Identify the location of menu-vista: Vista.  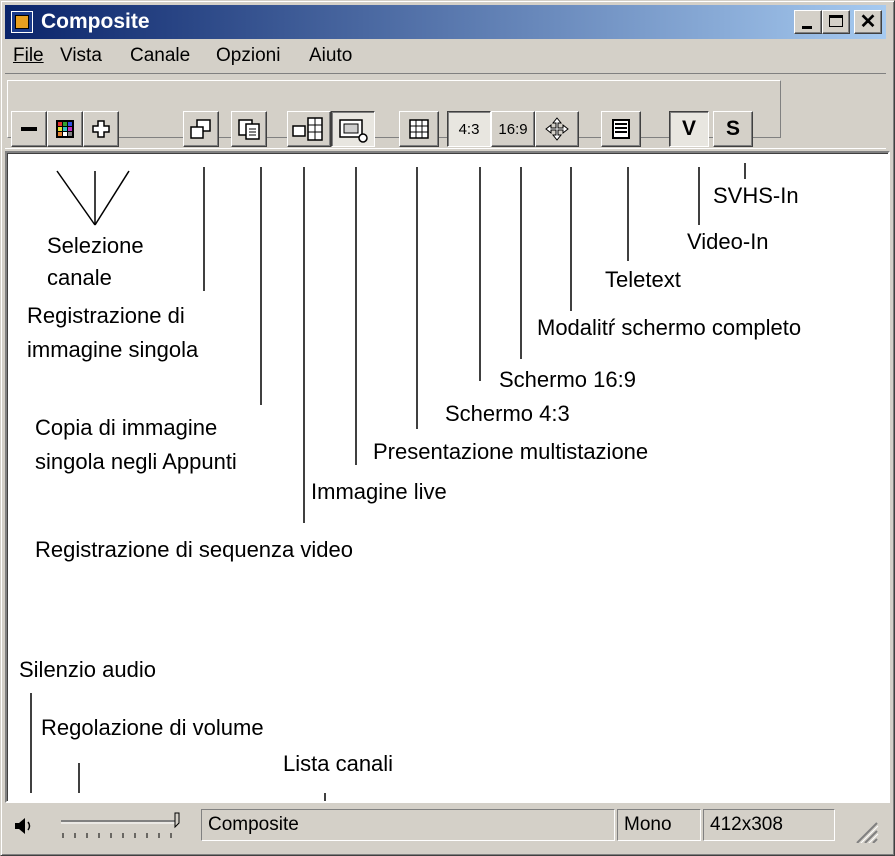
(81, 56).